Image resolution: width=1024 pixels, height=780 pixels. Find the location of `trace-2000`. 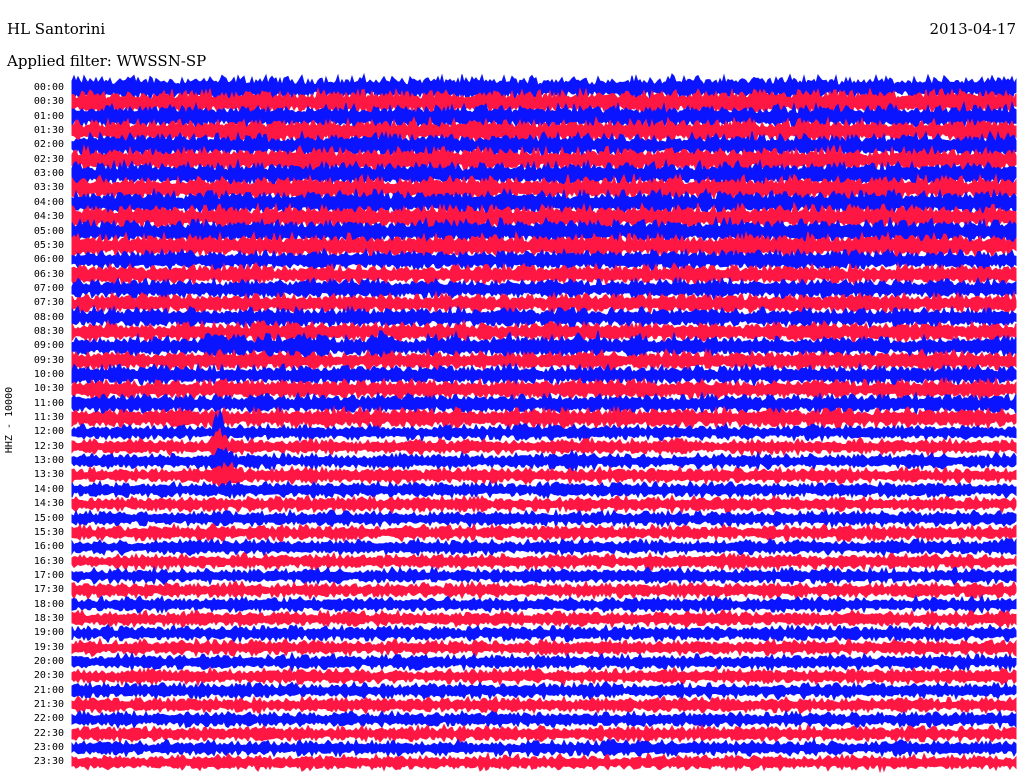

trace-2000 is located at coordinates (544, 662).